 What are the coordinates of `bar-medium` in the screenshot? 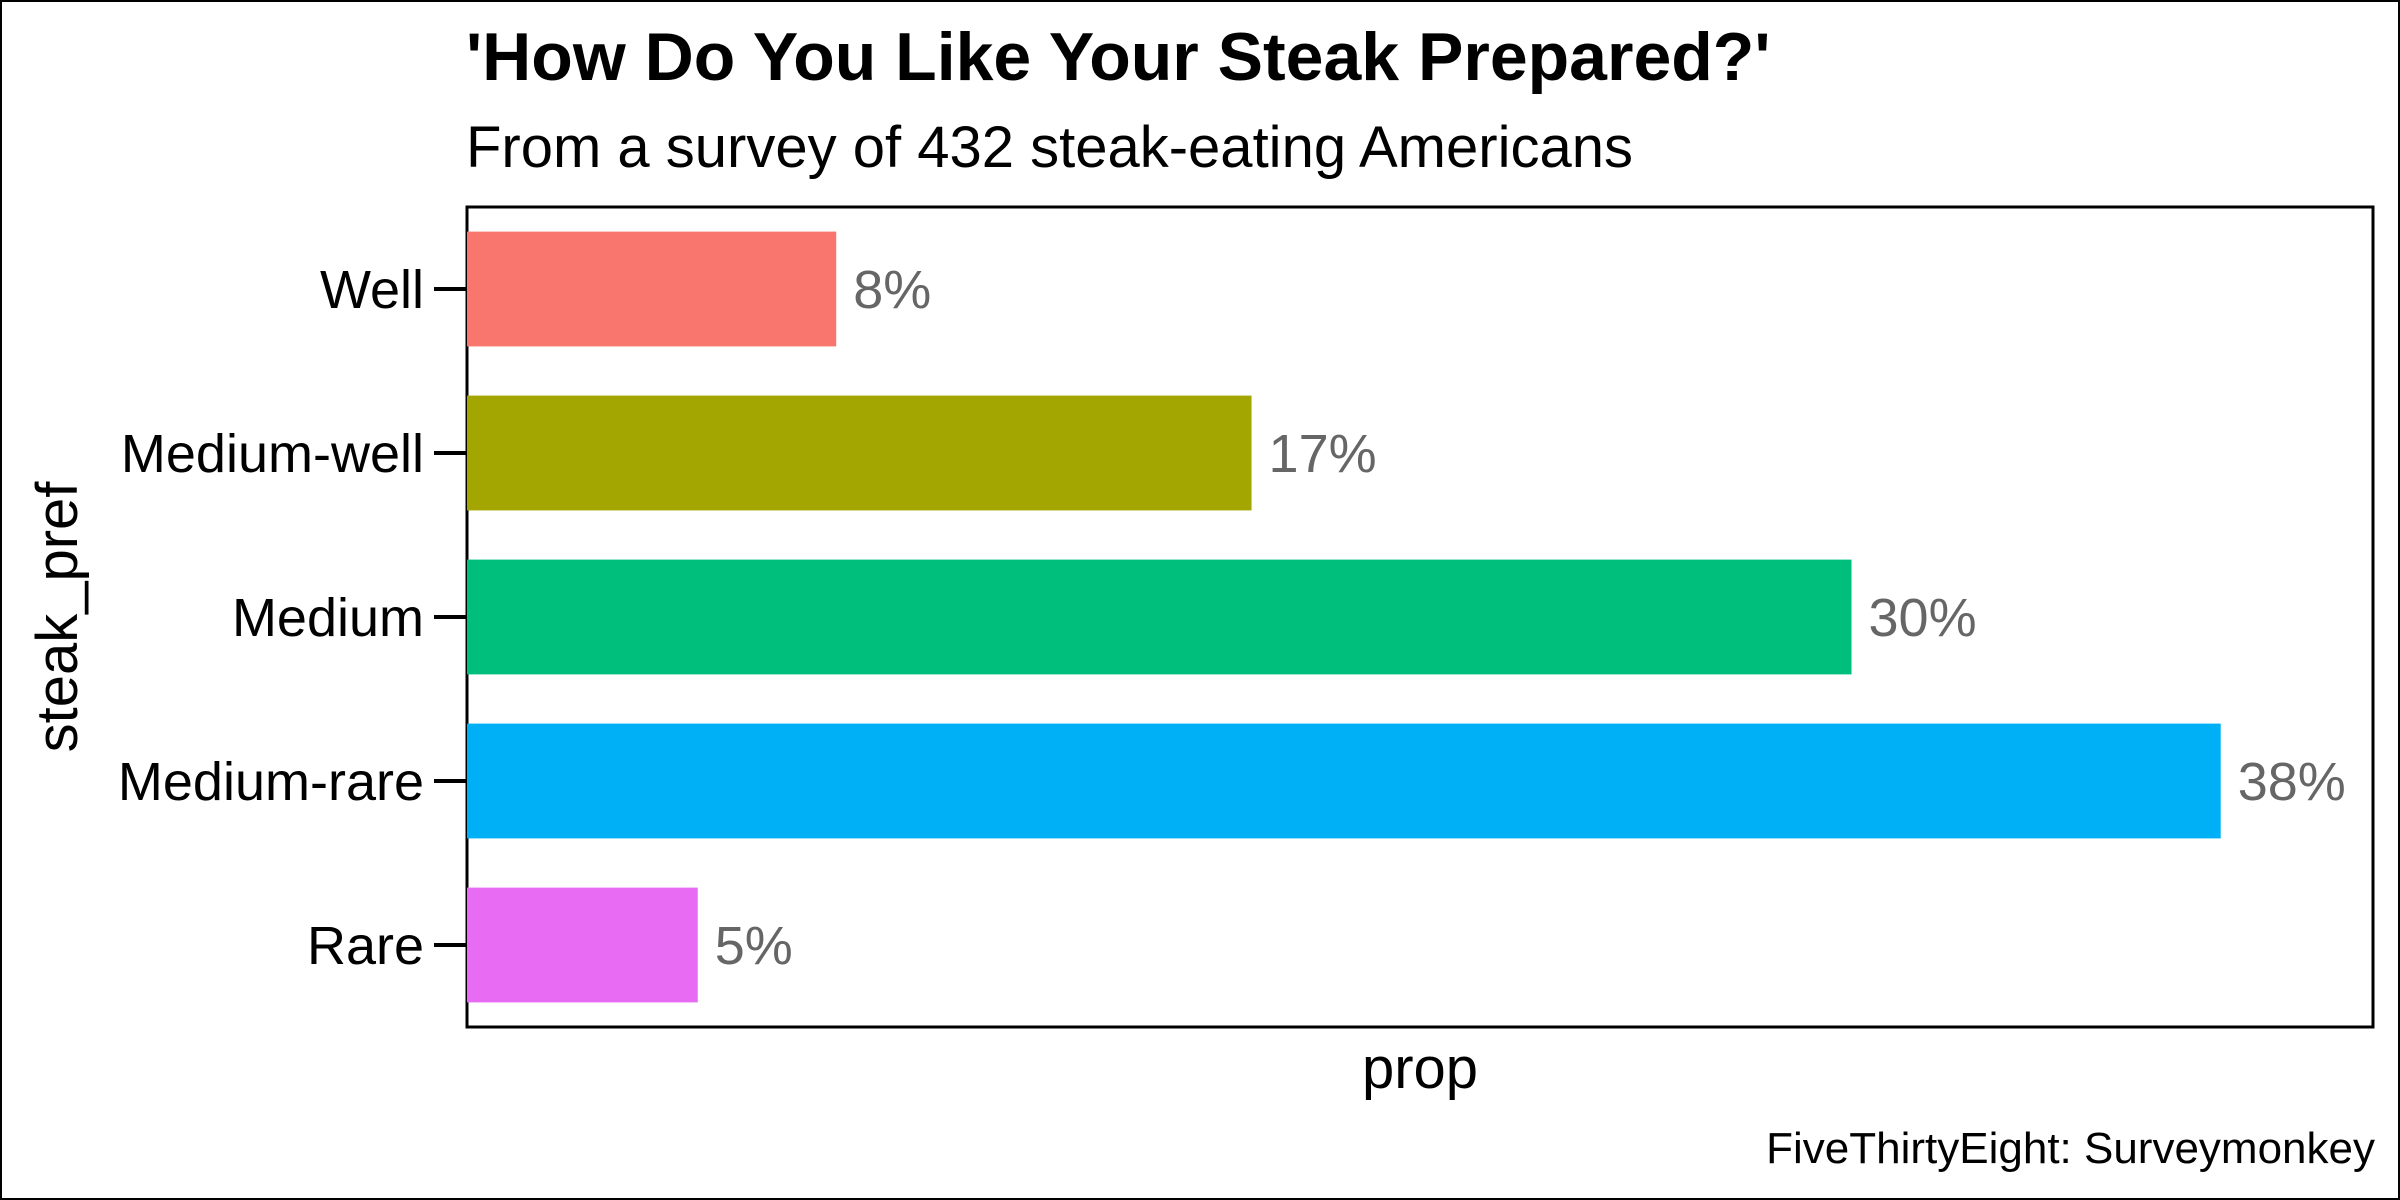 It's located at (1159, 617).